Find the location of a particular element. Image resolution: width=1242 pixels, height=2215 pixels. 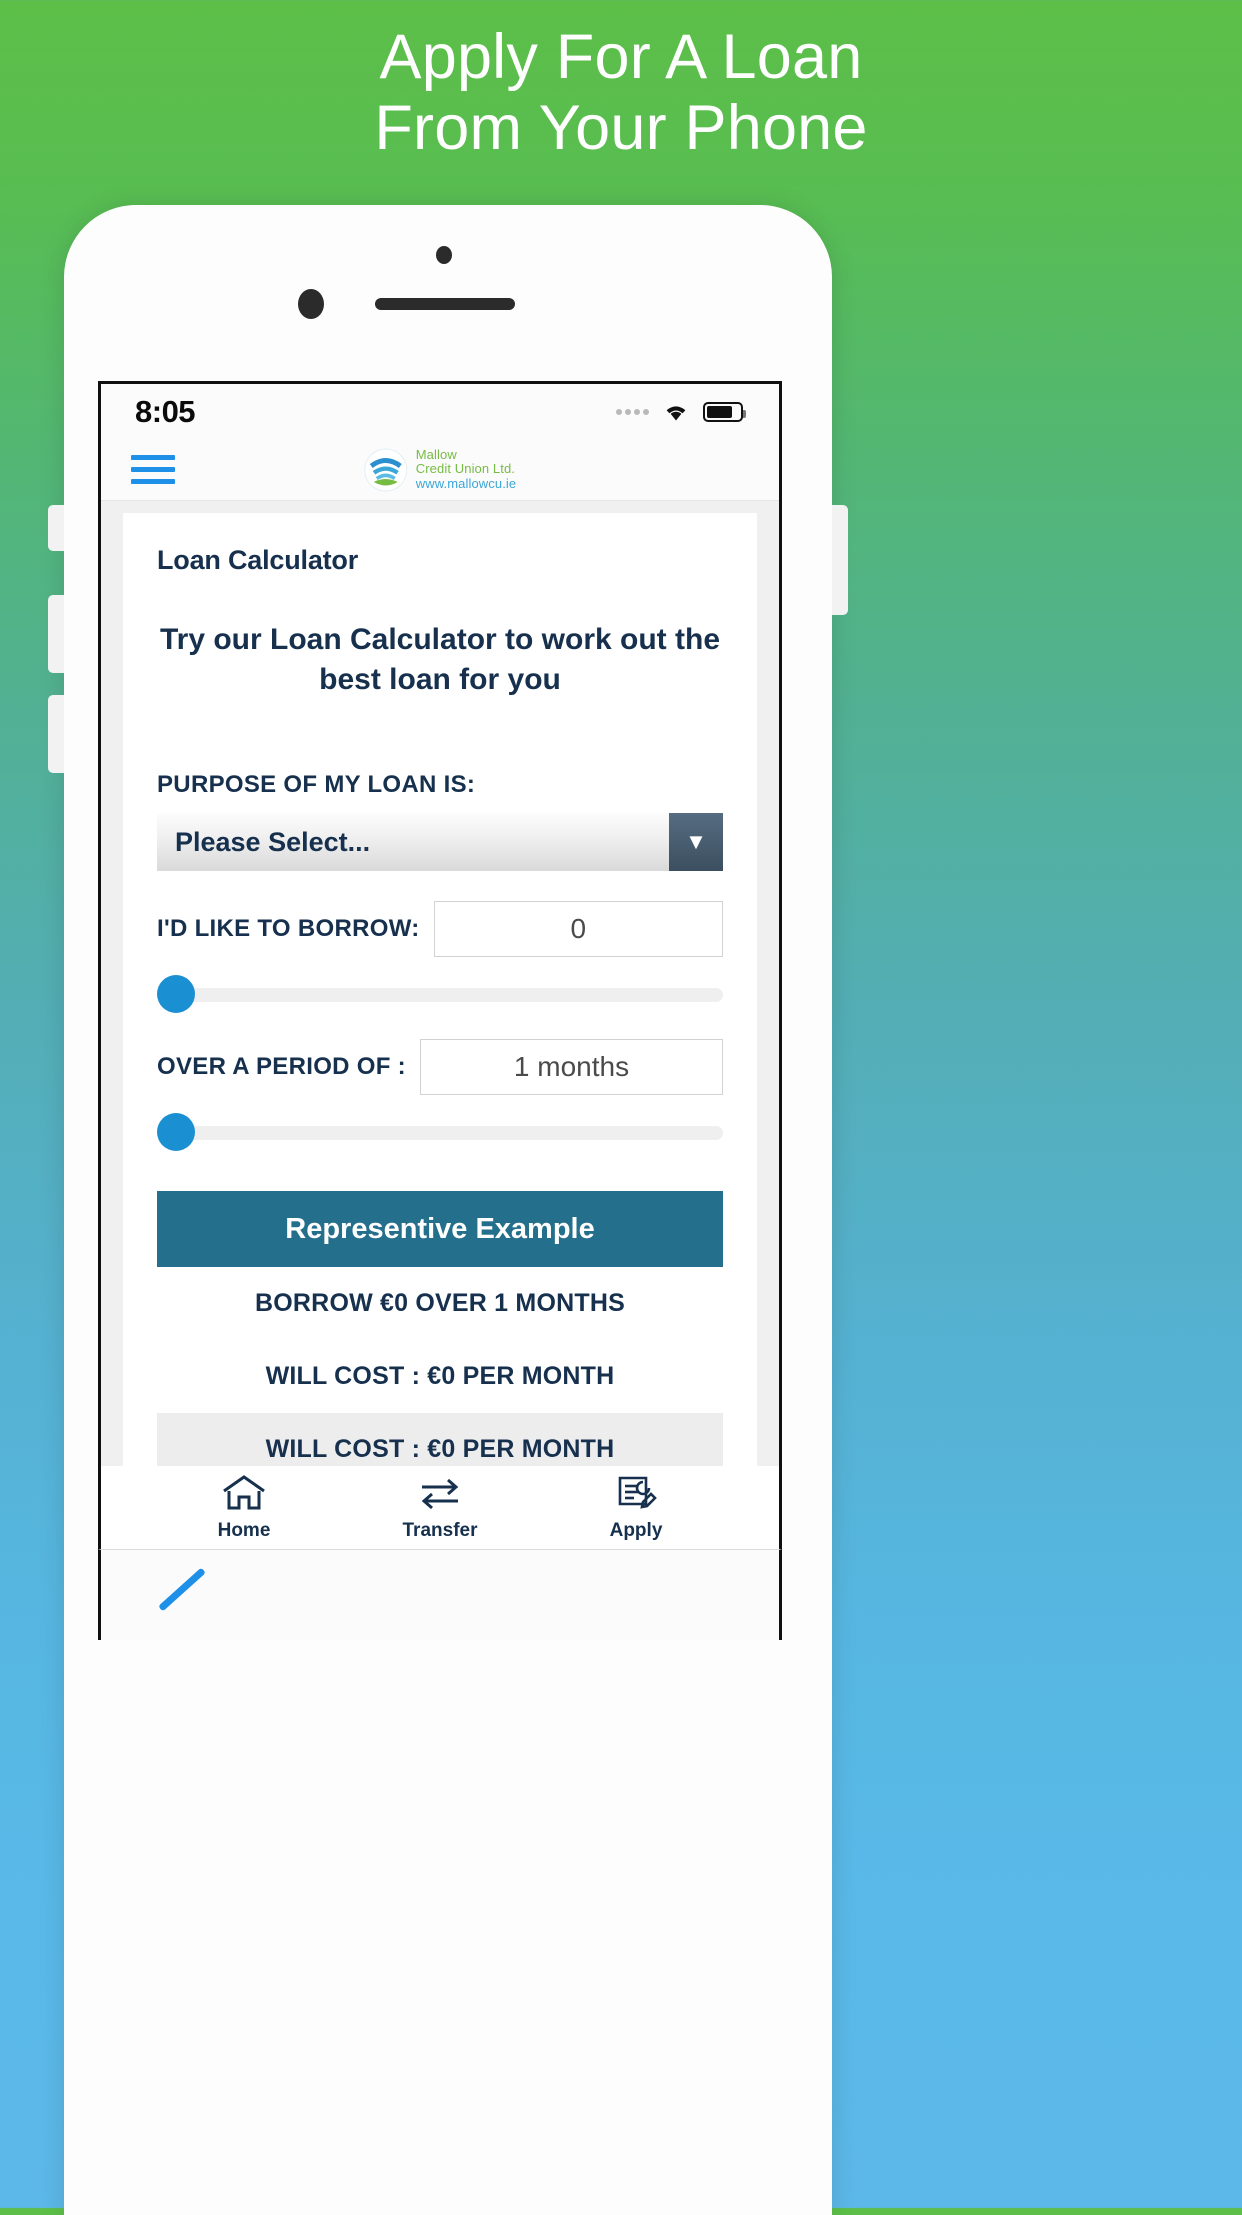

phone-power-button is located at coordinates (840, 560).